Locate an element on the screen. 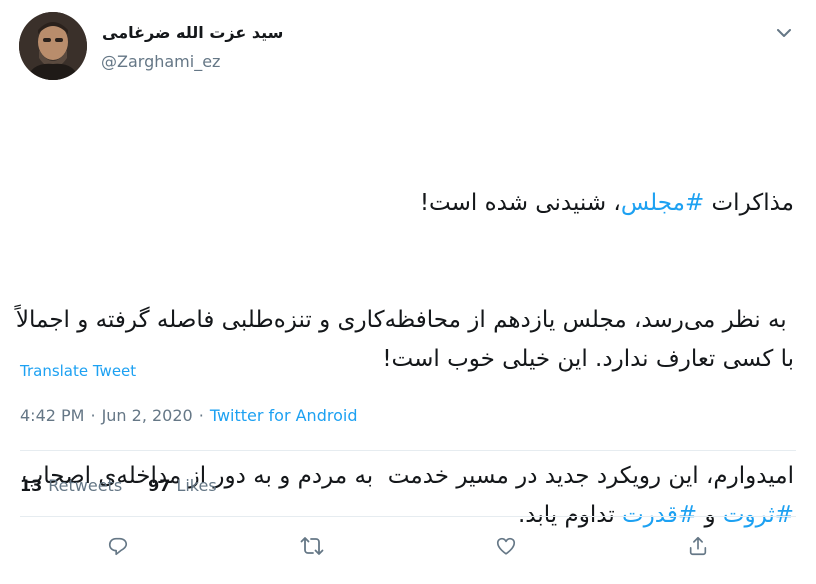 Image resolution: width=816 pixels, height=584 pixels. avatar-image is located at coordinates (53, 46).